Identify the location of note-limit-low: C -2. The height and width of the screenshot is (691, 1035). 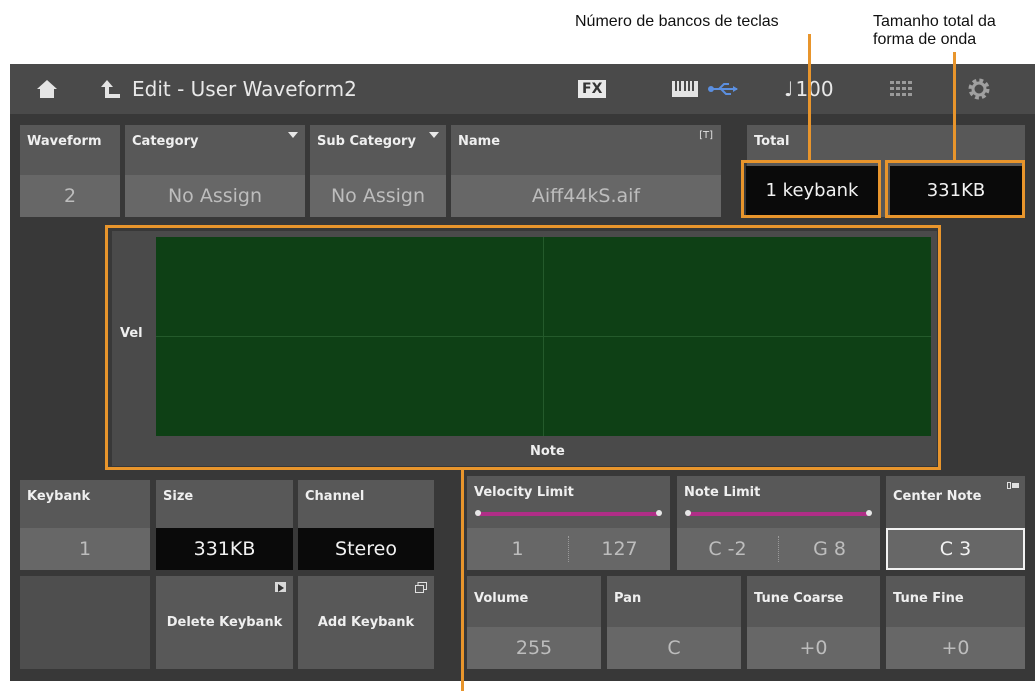
(727, 549).